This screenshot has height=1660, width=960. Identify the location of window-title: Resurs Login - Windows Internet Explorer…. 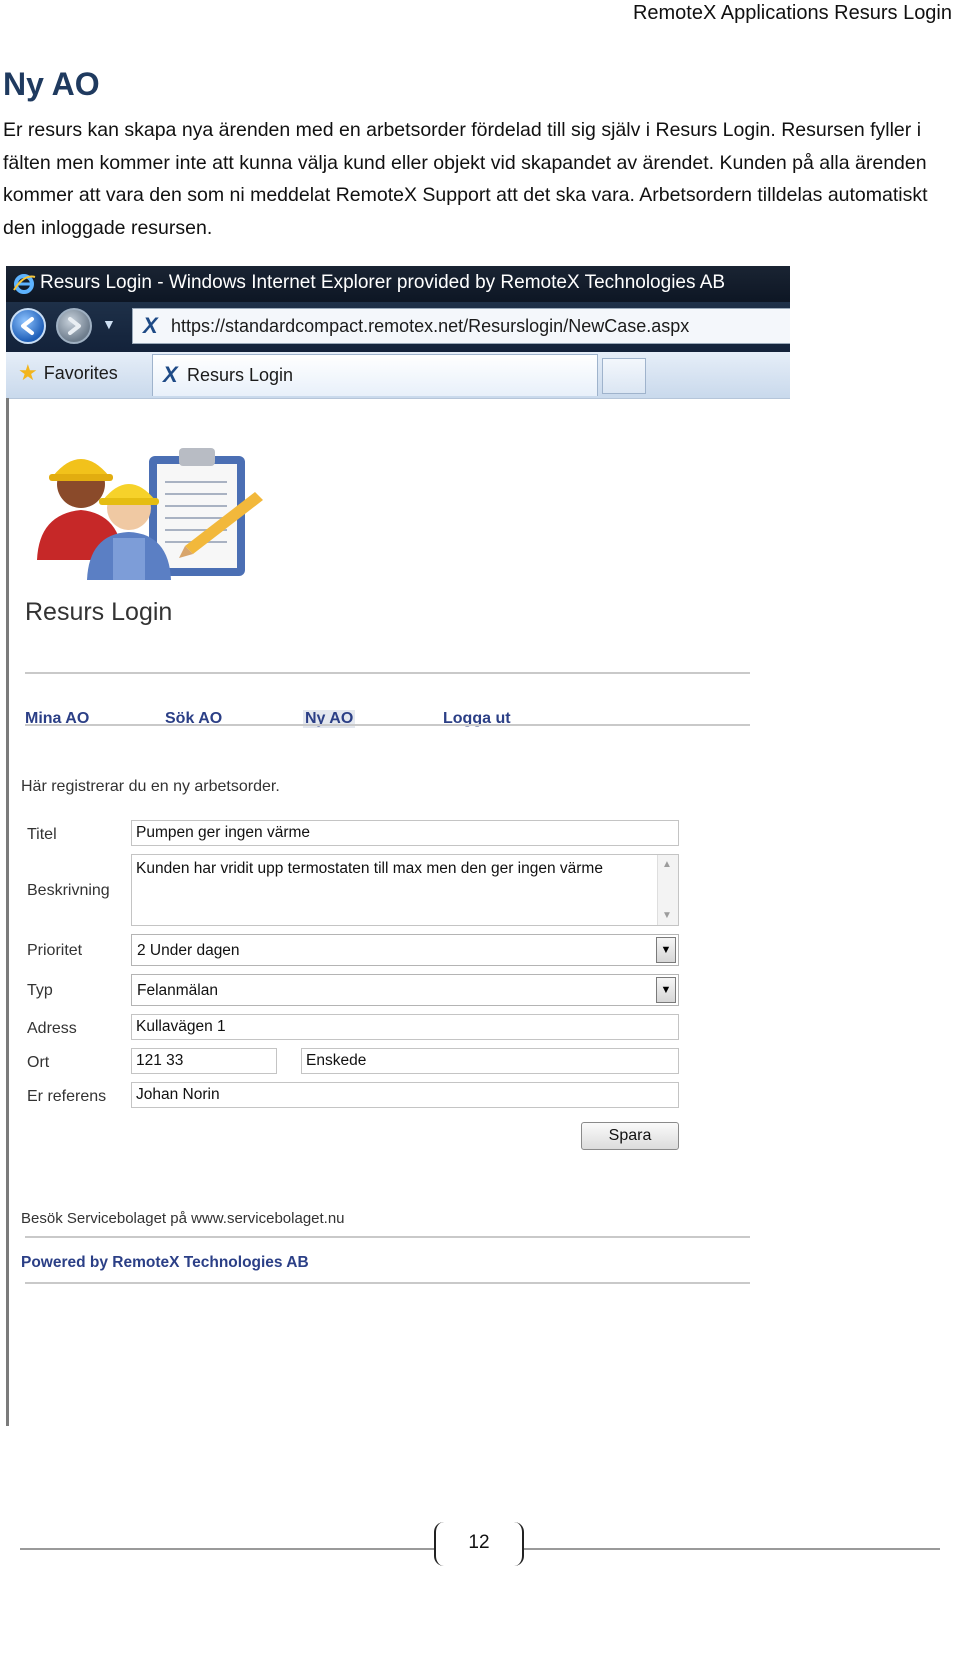
(383, 282).